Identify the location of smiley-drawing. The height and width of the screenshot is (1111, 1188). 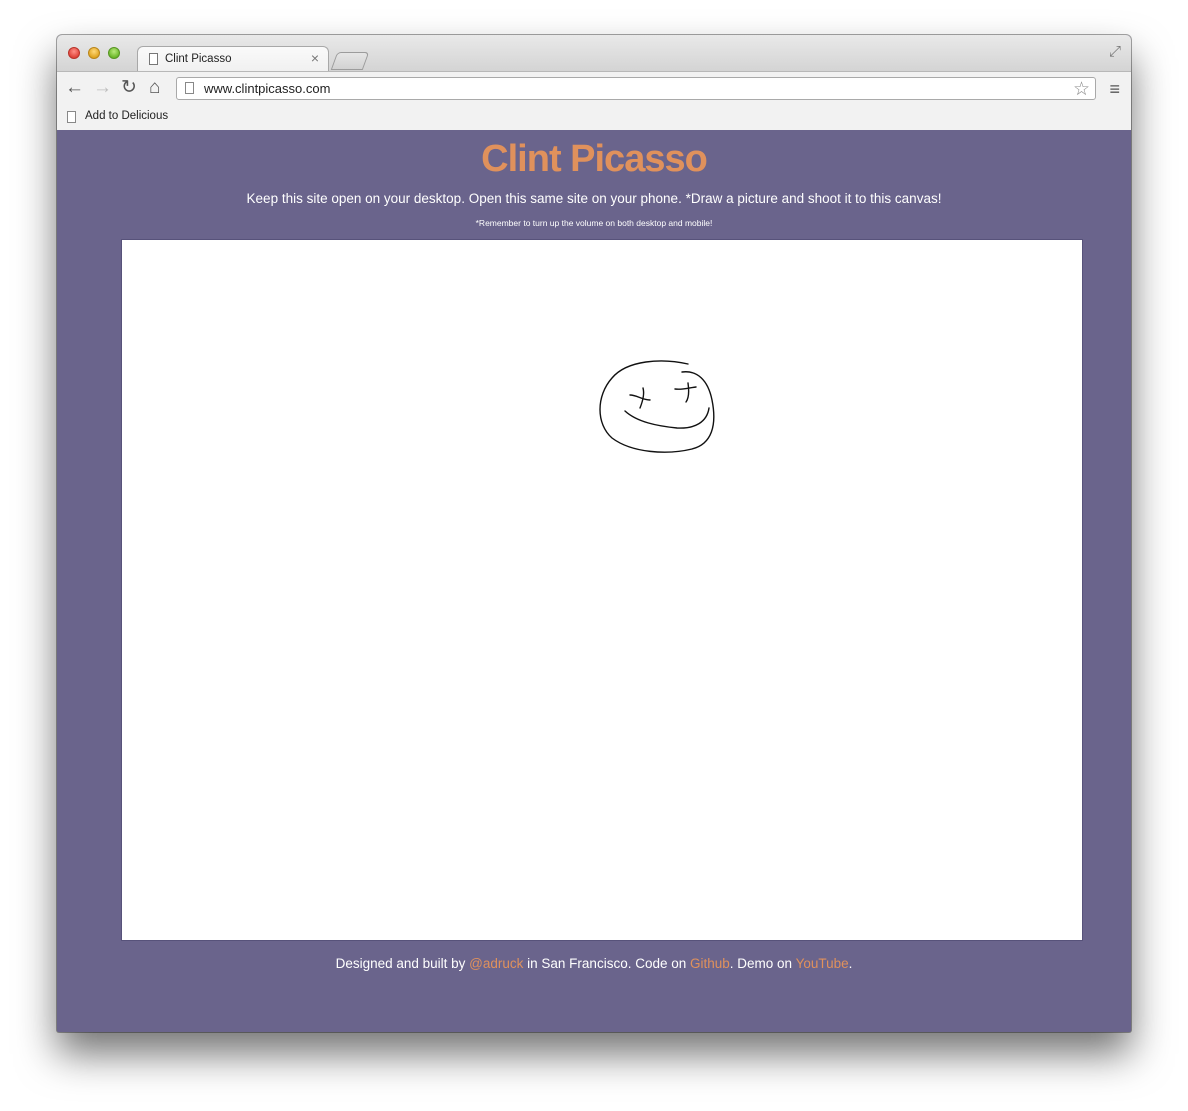
(657, 406).